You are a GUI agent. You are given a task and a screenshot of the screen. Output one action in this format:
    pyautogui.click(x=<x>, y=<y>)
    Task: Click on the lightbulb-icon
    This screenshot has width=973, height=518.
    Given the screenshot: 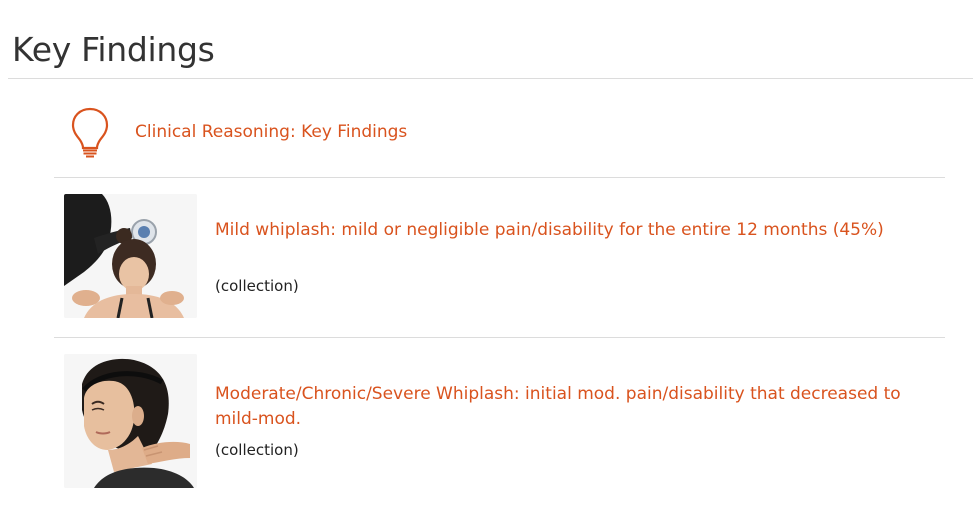 What is the action you would take?
    pyautogui.click(x=90, y=132)
    